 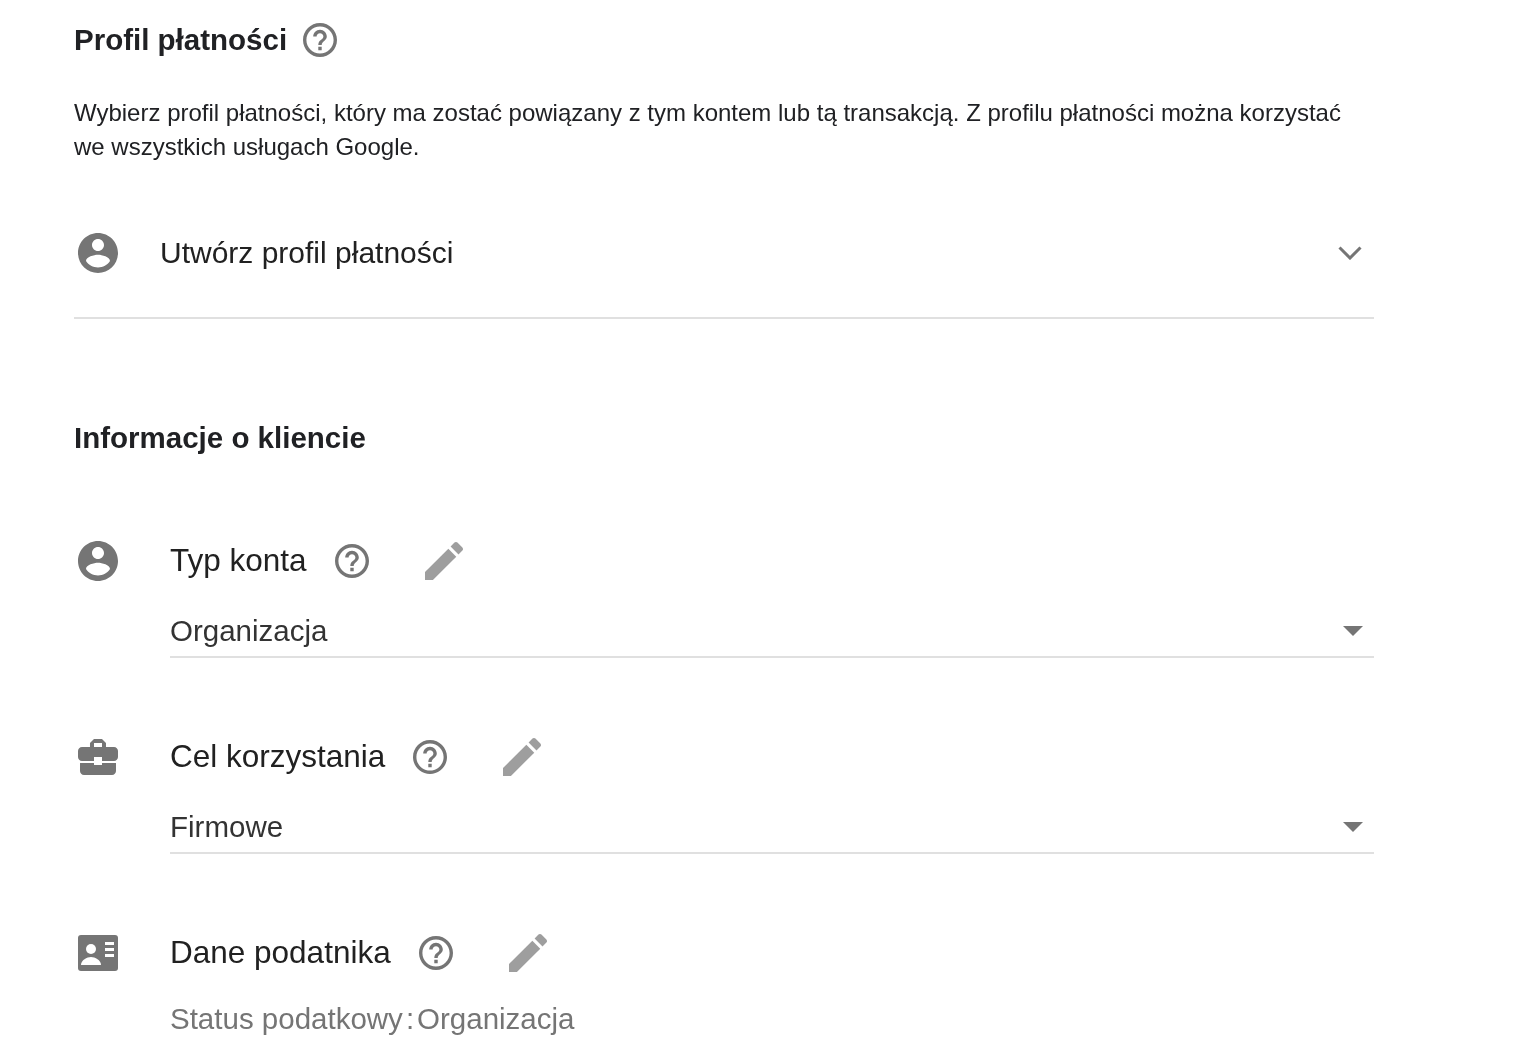 I want to click on description-text: Wybierz profil płatności, który ma zostać powiązany z tym kontem lub tą transakcją. Z profilu płatności można korzystać we wszystkich usługach Google., so click(x=708, y=130).